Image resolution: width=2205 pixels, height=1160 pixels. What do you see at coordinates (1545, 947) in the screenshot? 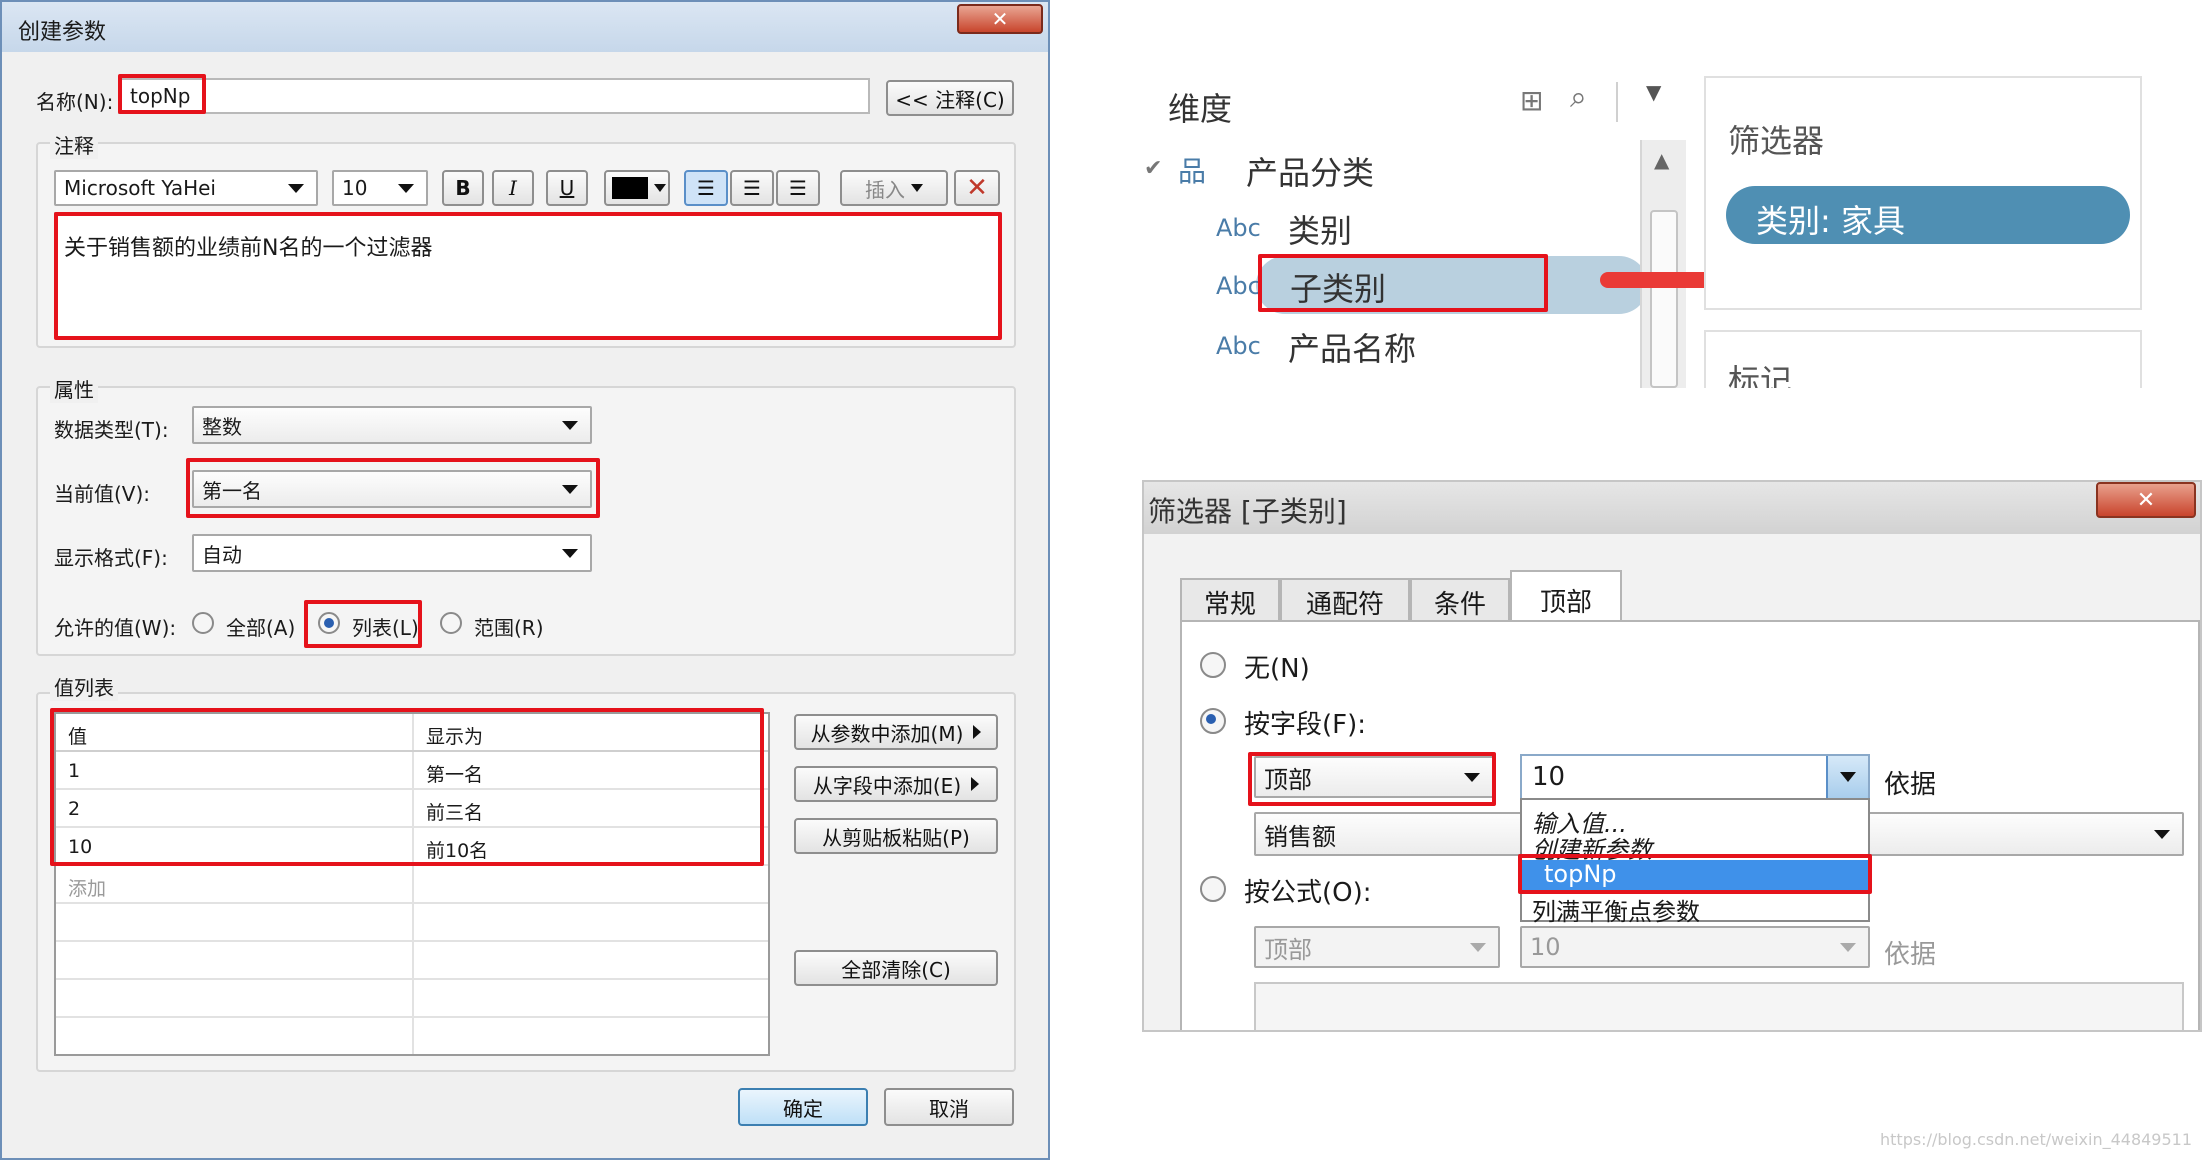
I see `formula-count-value: 10` at bounding box center [1545, 947].